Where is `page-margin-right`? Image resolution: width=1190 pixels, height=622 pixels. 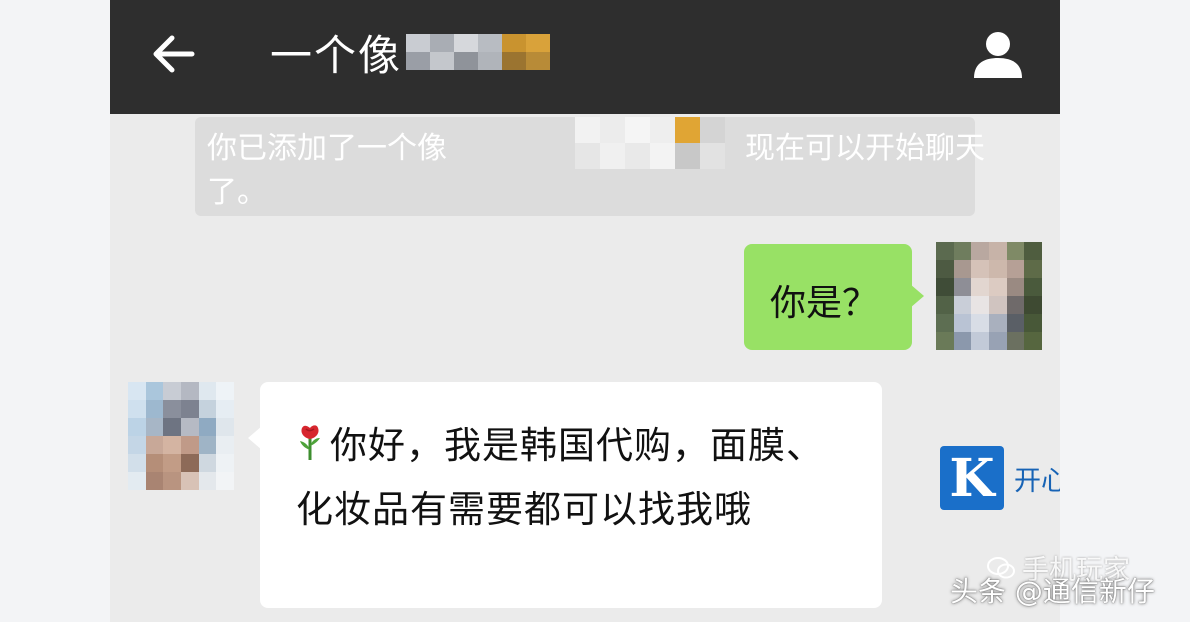 page-margin-right is located at coordinates (1125, 311).